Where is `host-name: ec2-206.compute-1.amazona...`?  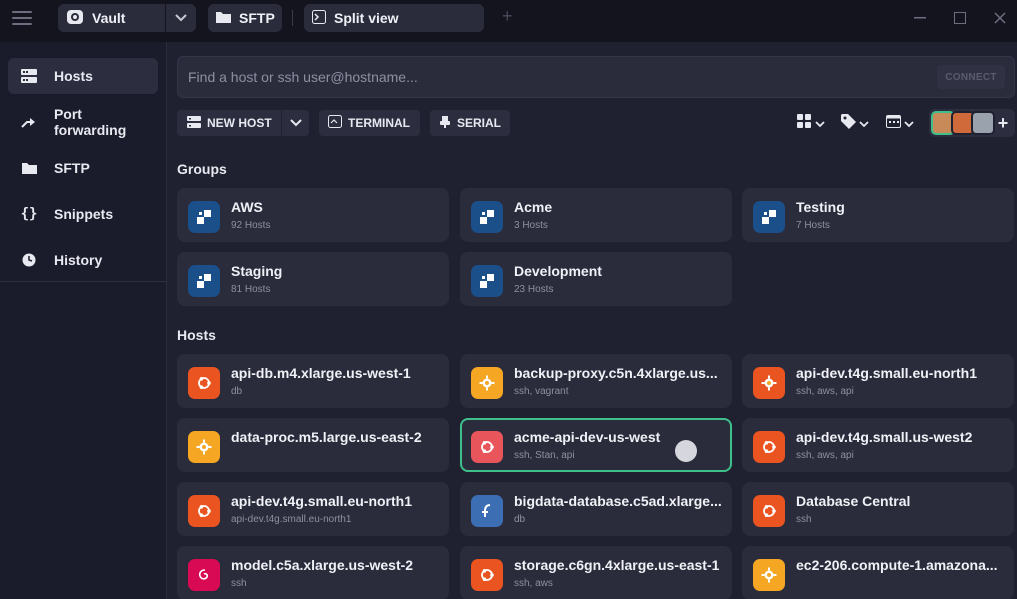
host-name: ec2-206.compute-1.amazona... is located at coordinates (897, 565).